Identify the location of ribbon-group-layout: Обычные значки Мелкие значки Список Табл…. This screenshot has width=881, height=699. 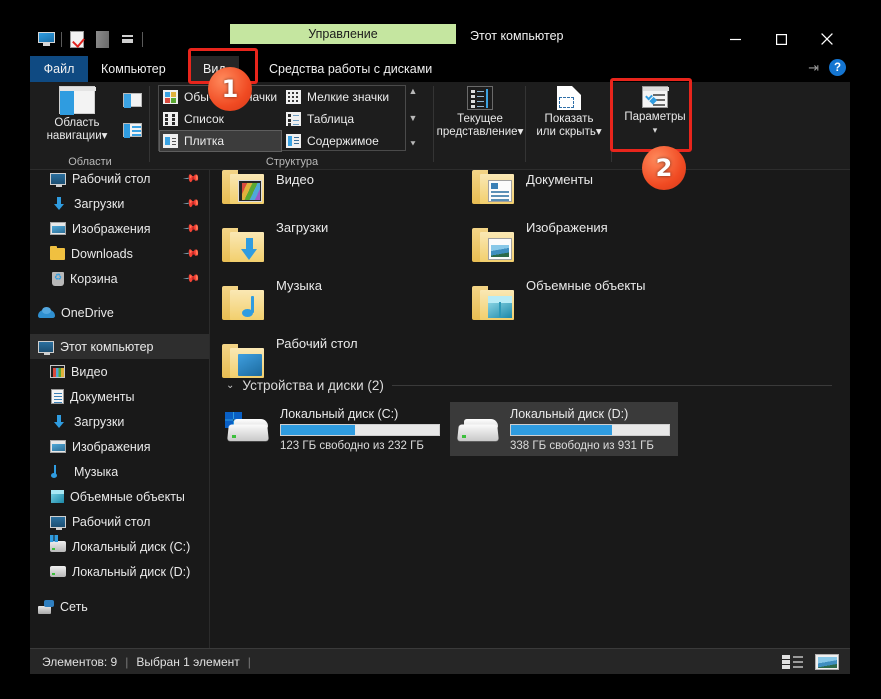
(292, 126).